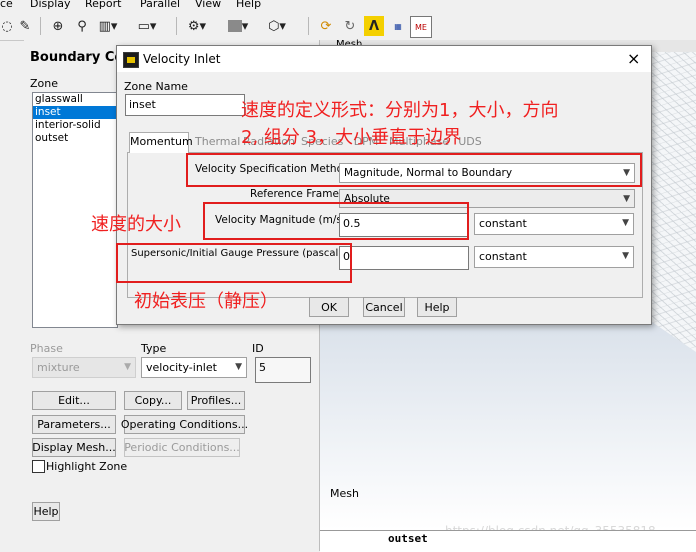 The image size is (696, 552). Describe the element at coordinates (508, 541) in the screenshot. I see `console-box: outset` at that location.